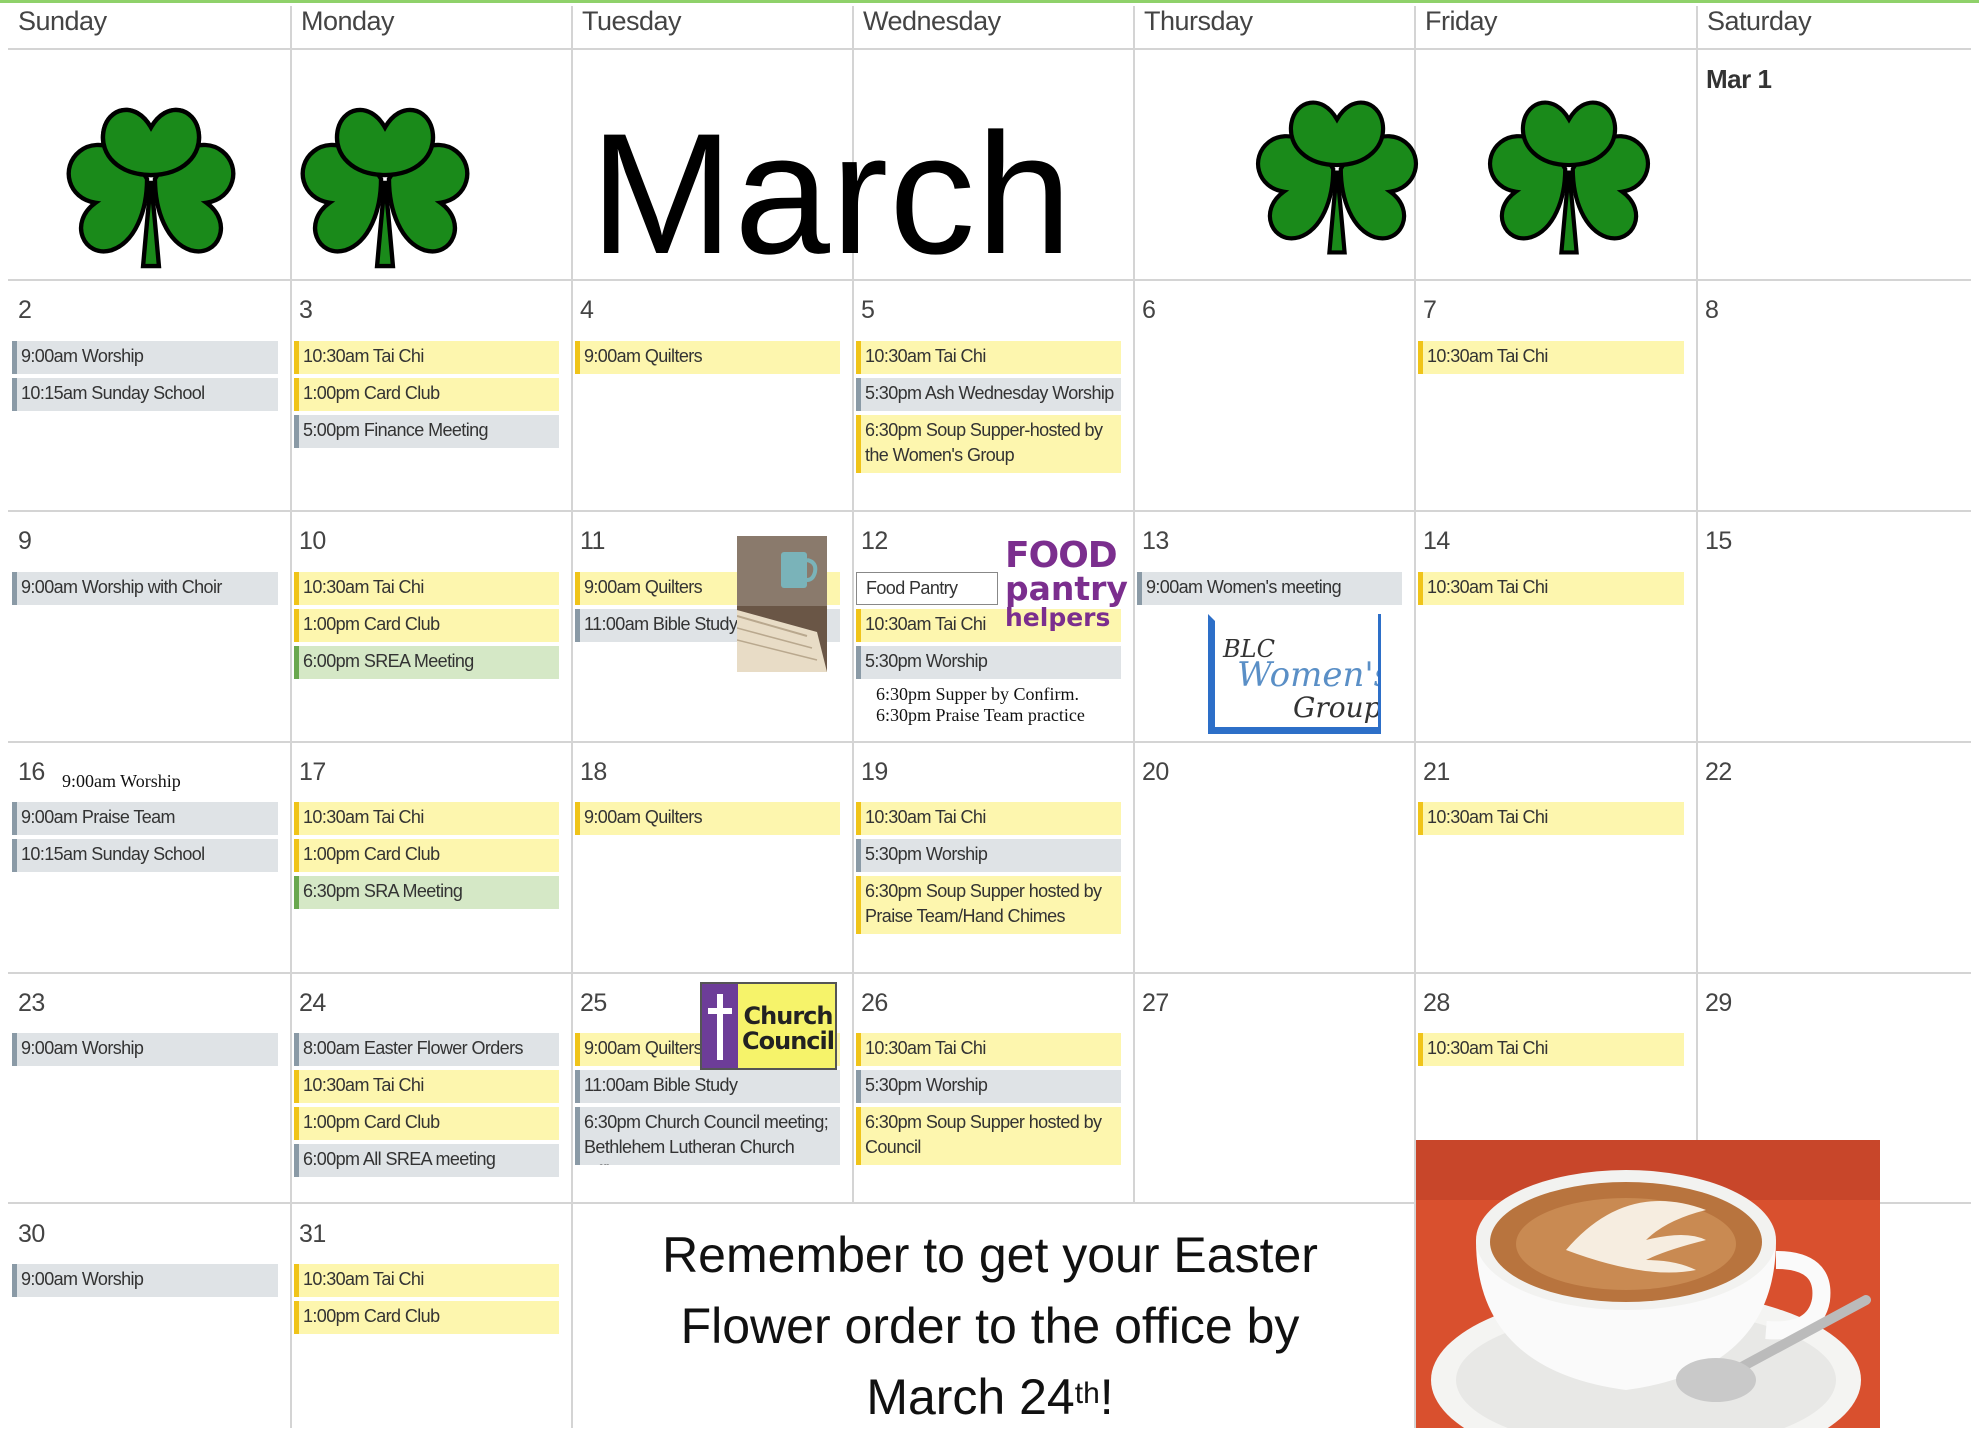 This screenshot has height=1433, width=1979. What do you see at coordinates (31, 1234) in the screenshot?
I see `day-number-30: 30` at bounding box center [31, 1234].